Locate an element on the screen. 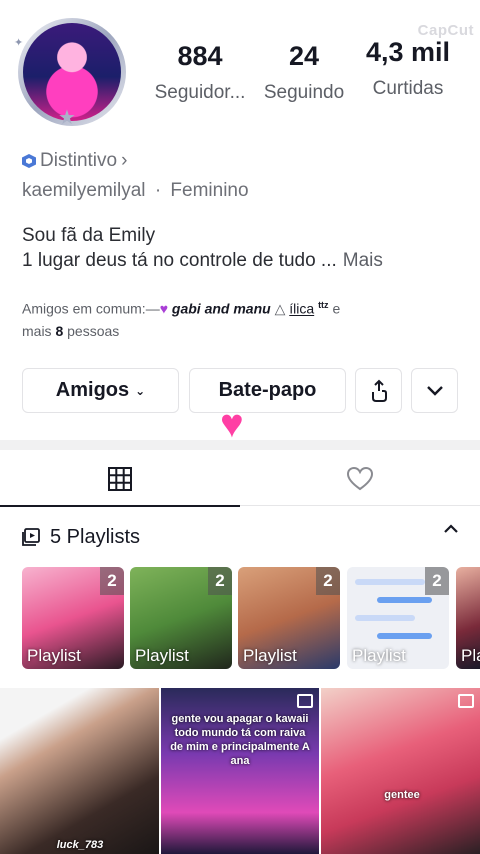 This screenshot has height=854, width=480. star-icon: ★ is located at coordinates (67, 118).